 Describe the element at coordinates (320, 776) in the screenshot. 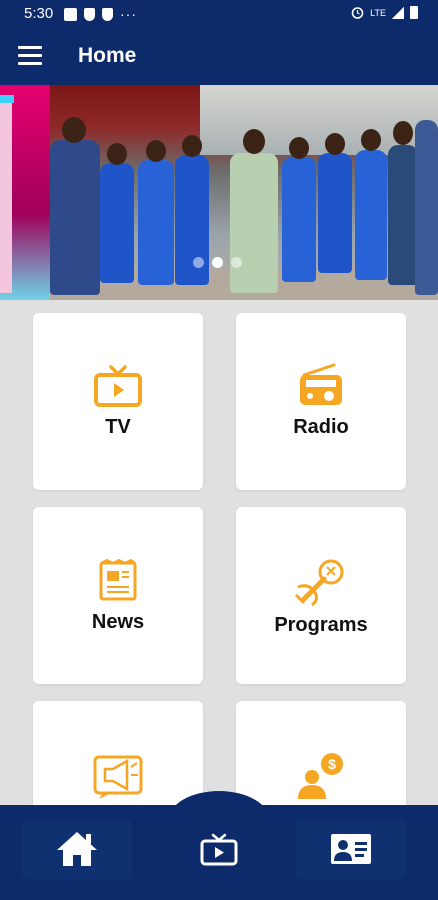

I see `advertise-person-dollar-icon: $` at that location.